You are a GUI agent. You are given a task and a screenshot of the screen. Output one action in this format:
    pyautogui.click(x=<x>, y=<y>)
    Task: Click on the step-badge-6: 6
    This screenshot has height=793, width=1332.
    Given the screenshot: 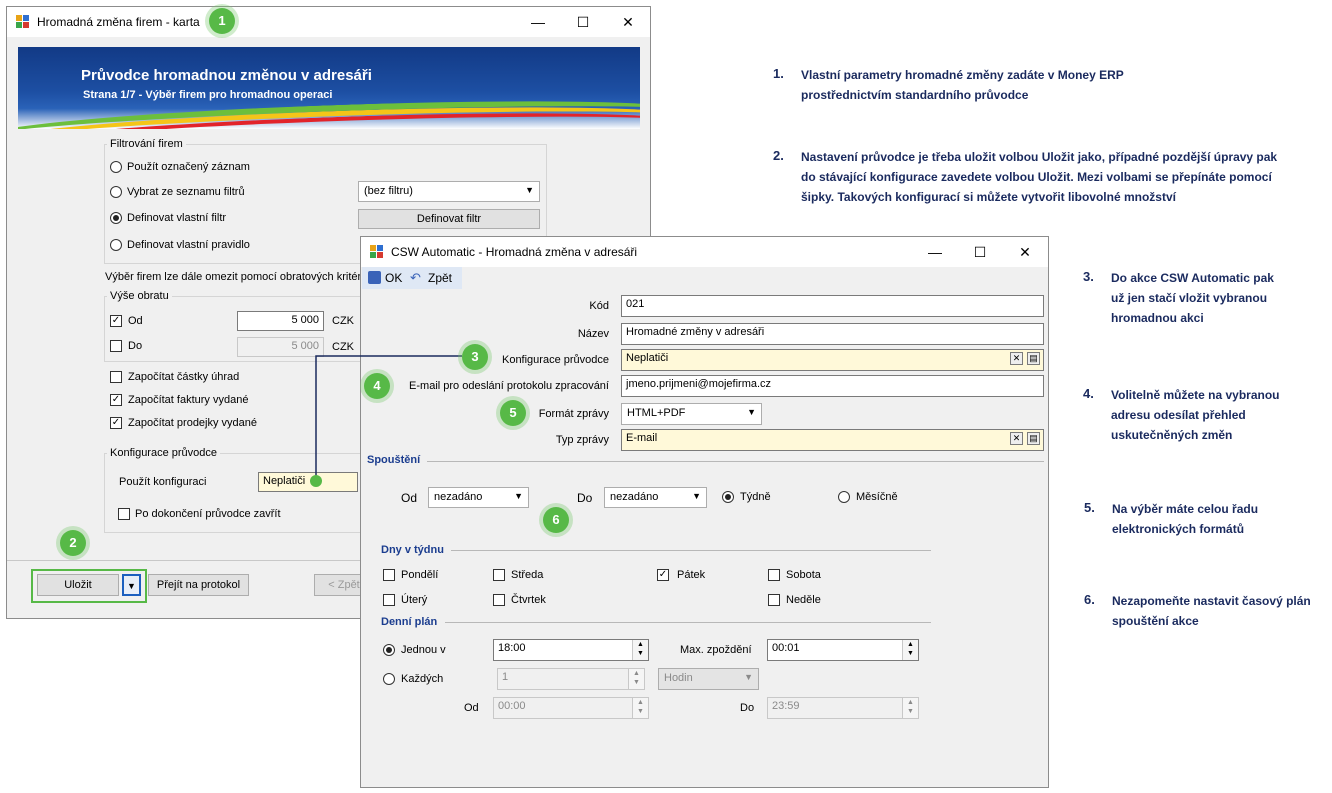 What is the action you would take?
    pyautogui.click(x=556, y=520)
    